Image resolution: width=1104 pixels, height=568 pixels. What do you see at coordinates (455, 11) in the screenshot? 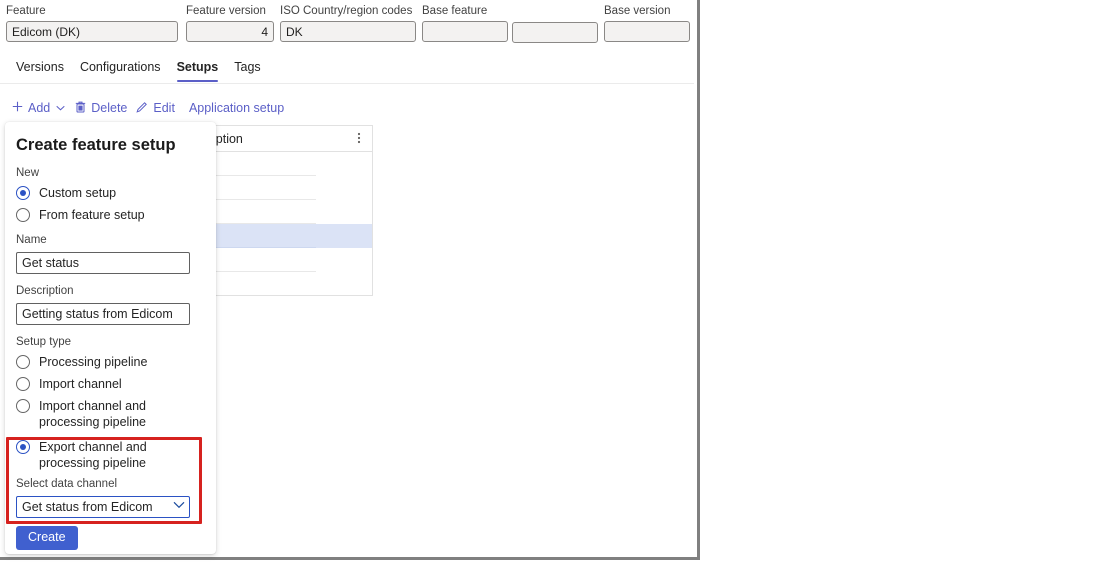
I see `base-feature-label: Base feature` at bounding box center [455, 11].